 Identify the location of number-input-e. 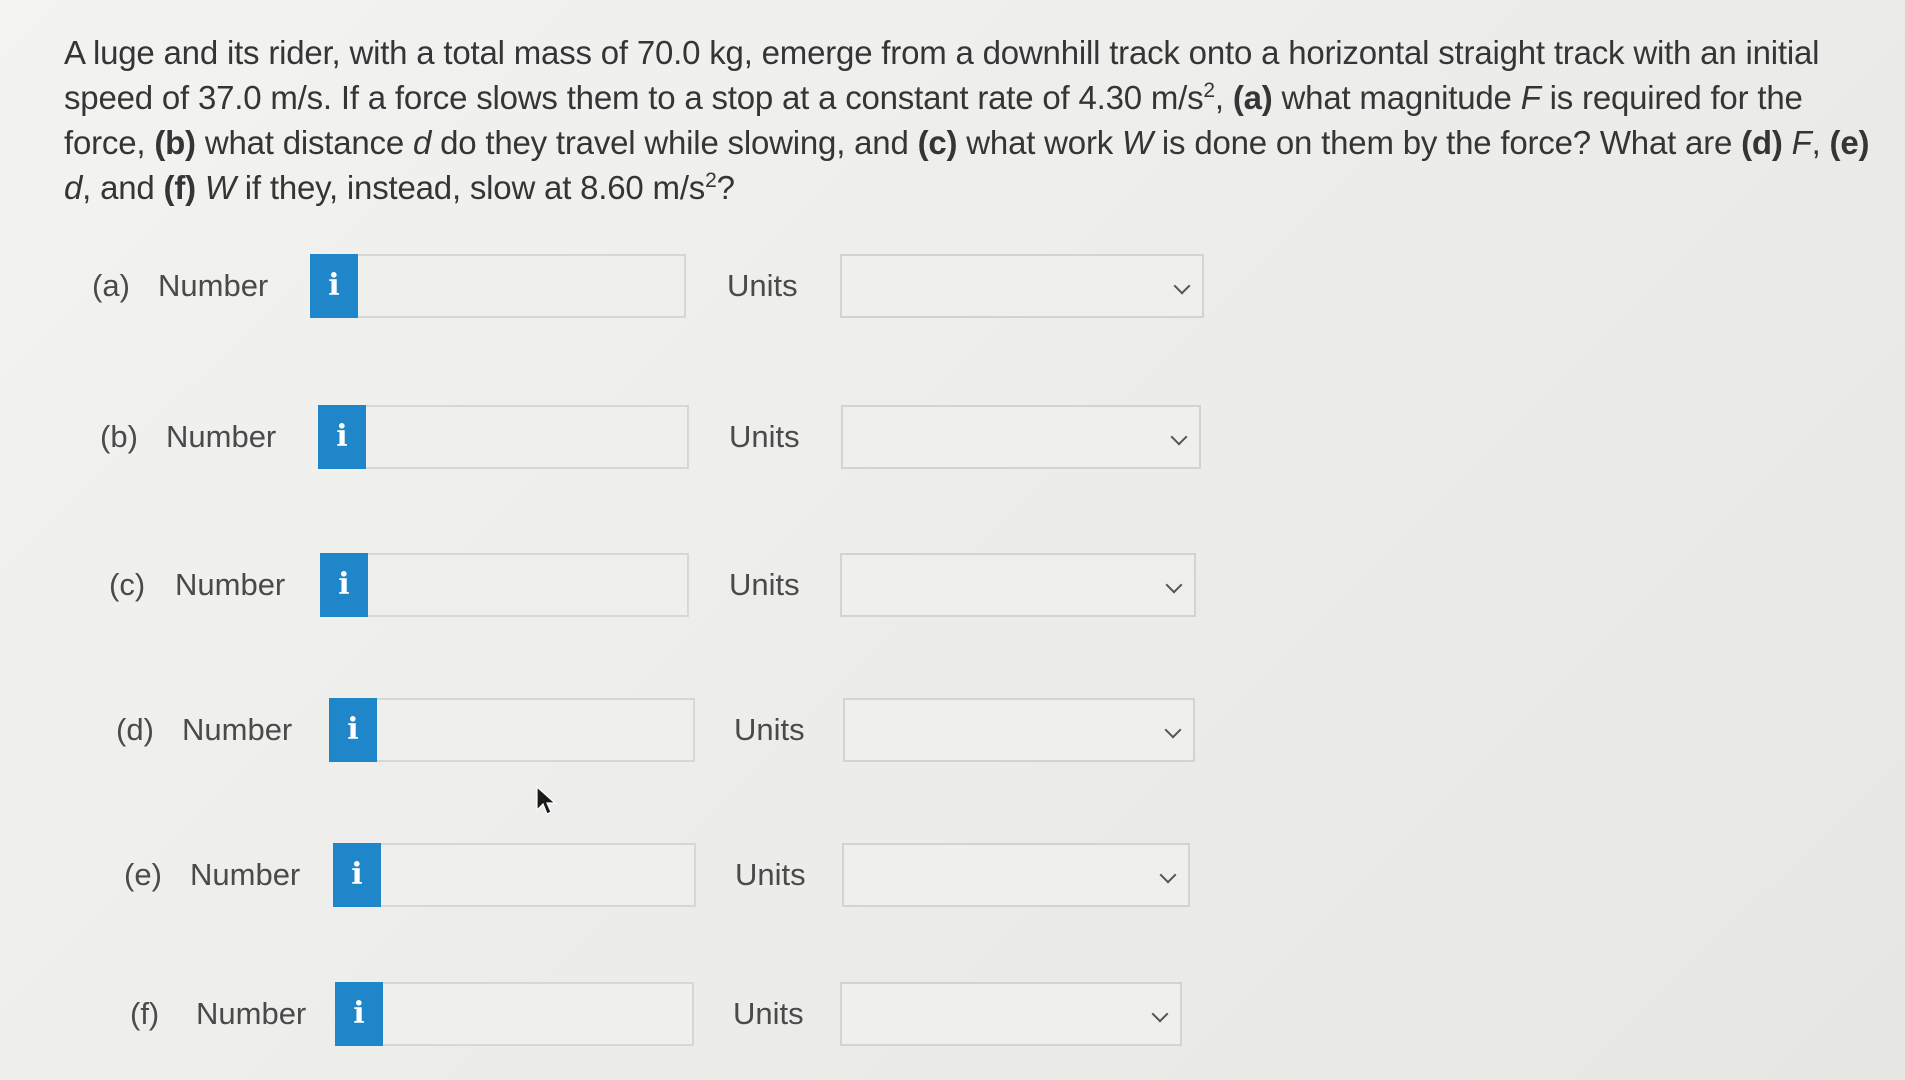
(538, 875).